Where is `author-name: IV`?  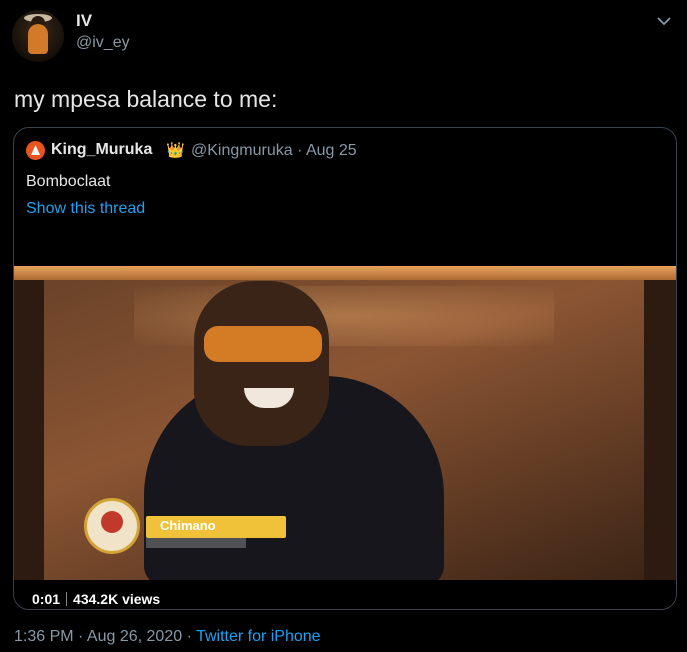
author-name: IV is located at coordinates (84, 21).